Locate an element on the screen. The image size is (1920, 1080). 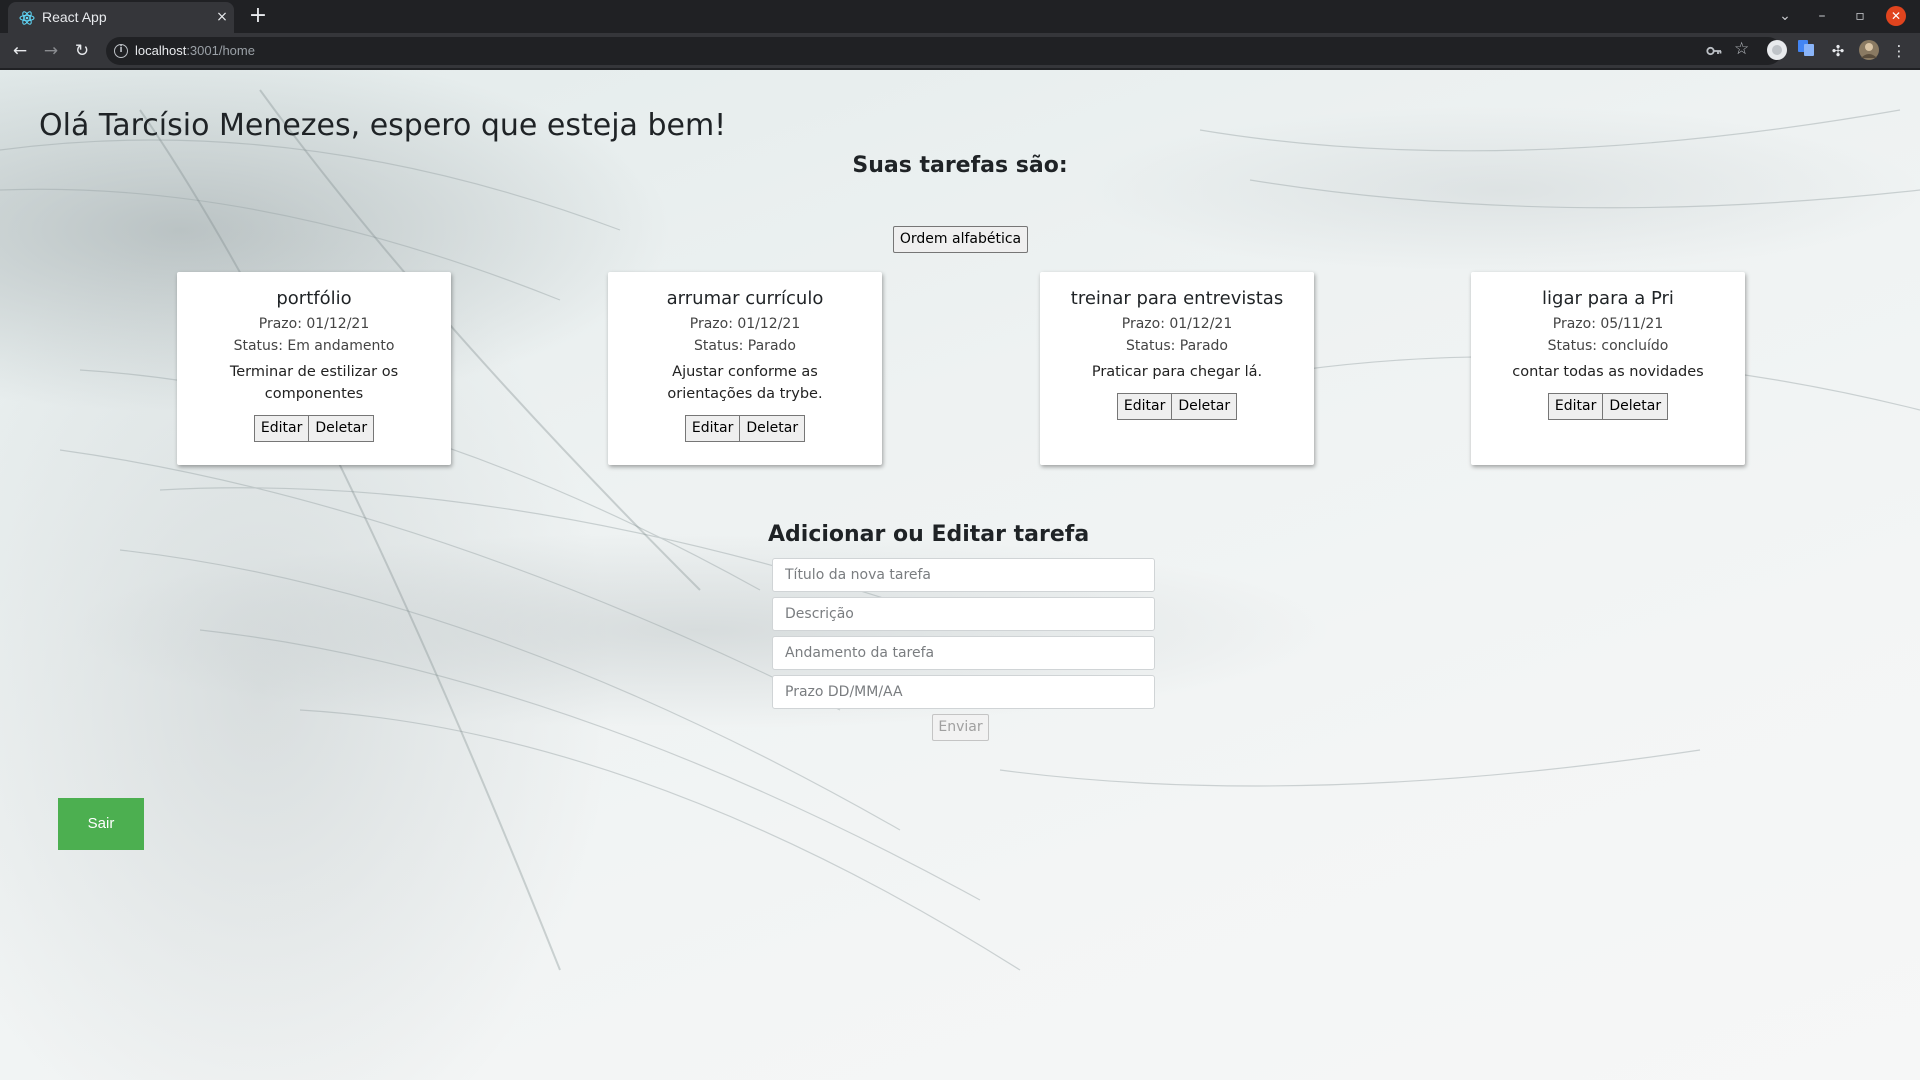
task-description: Terminar de estilizar os componentes is located at coordinates (314, 383).